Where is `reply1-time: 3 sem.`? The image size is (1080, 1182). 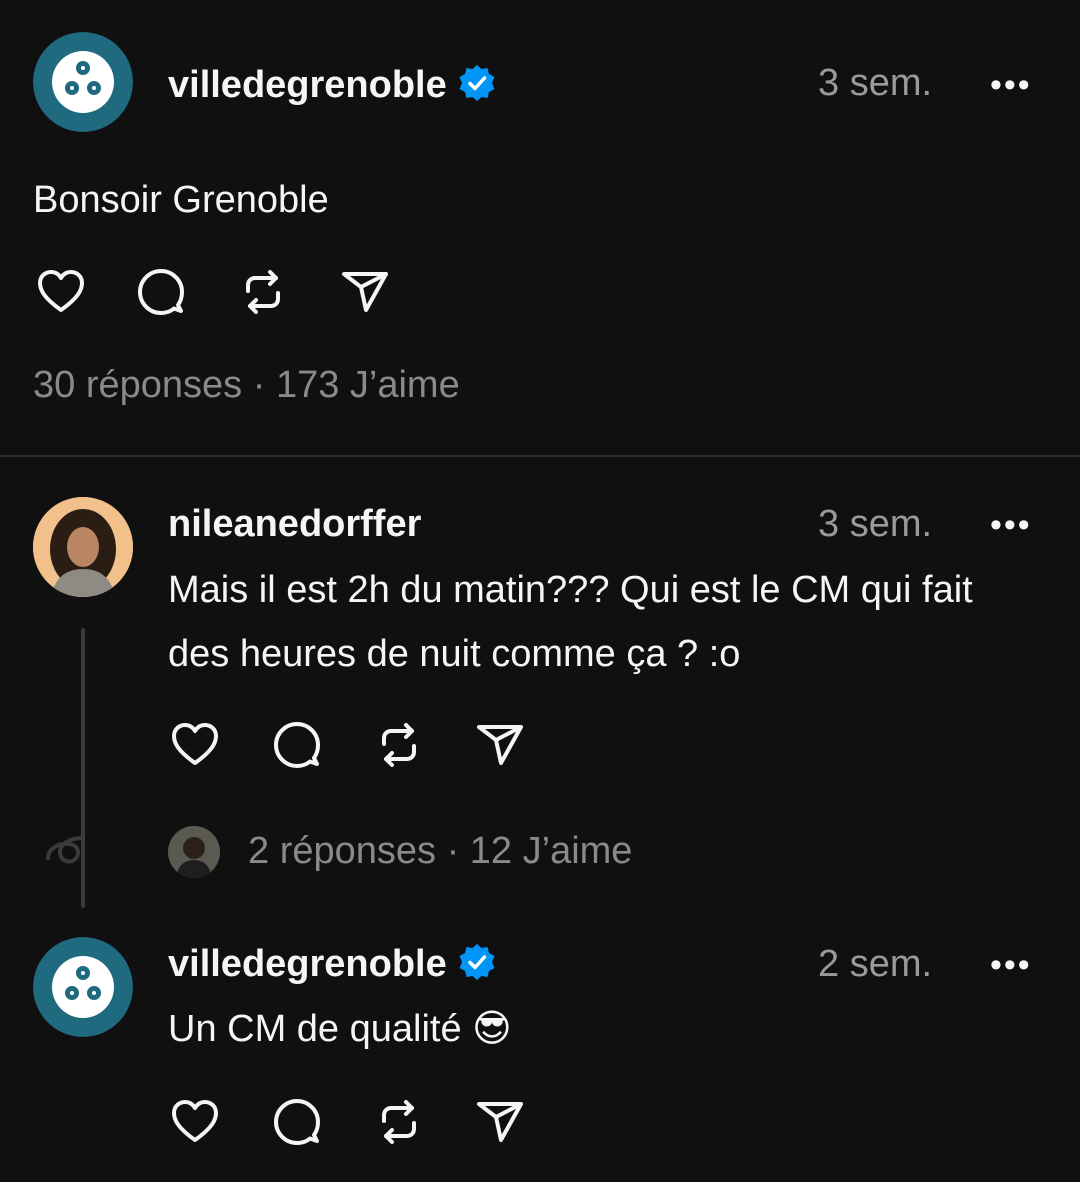 reply1-time: 3 sem. is located at coordinates (875, 524).